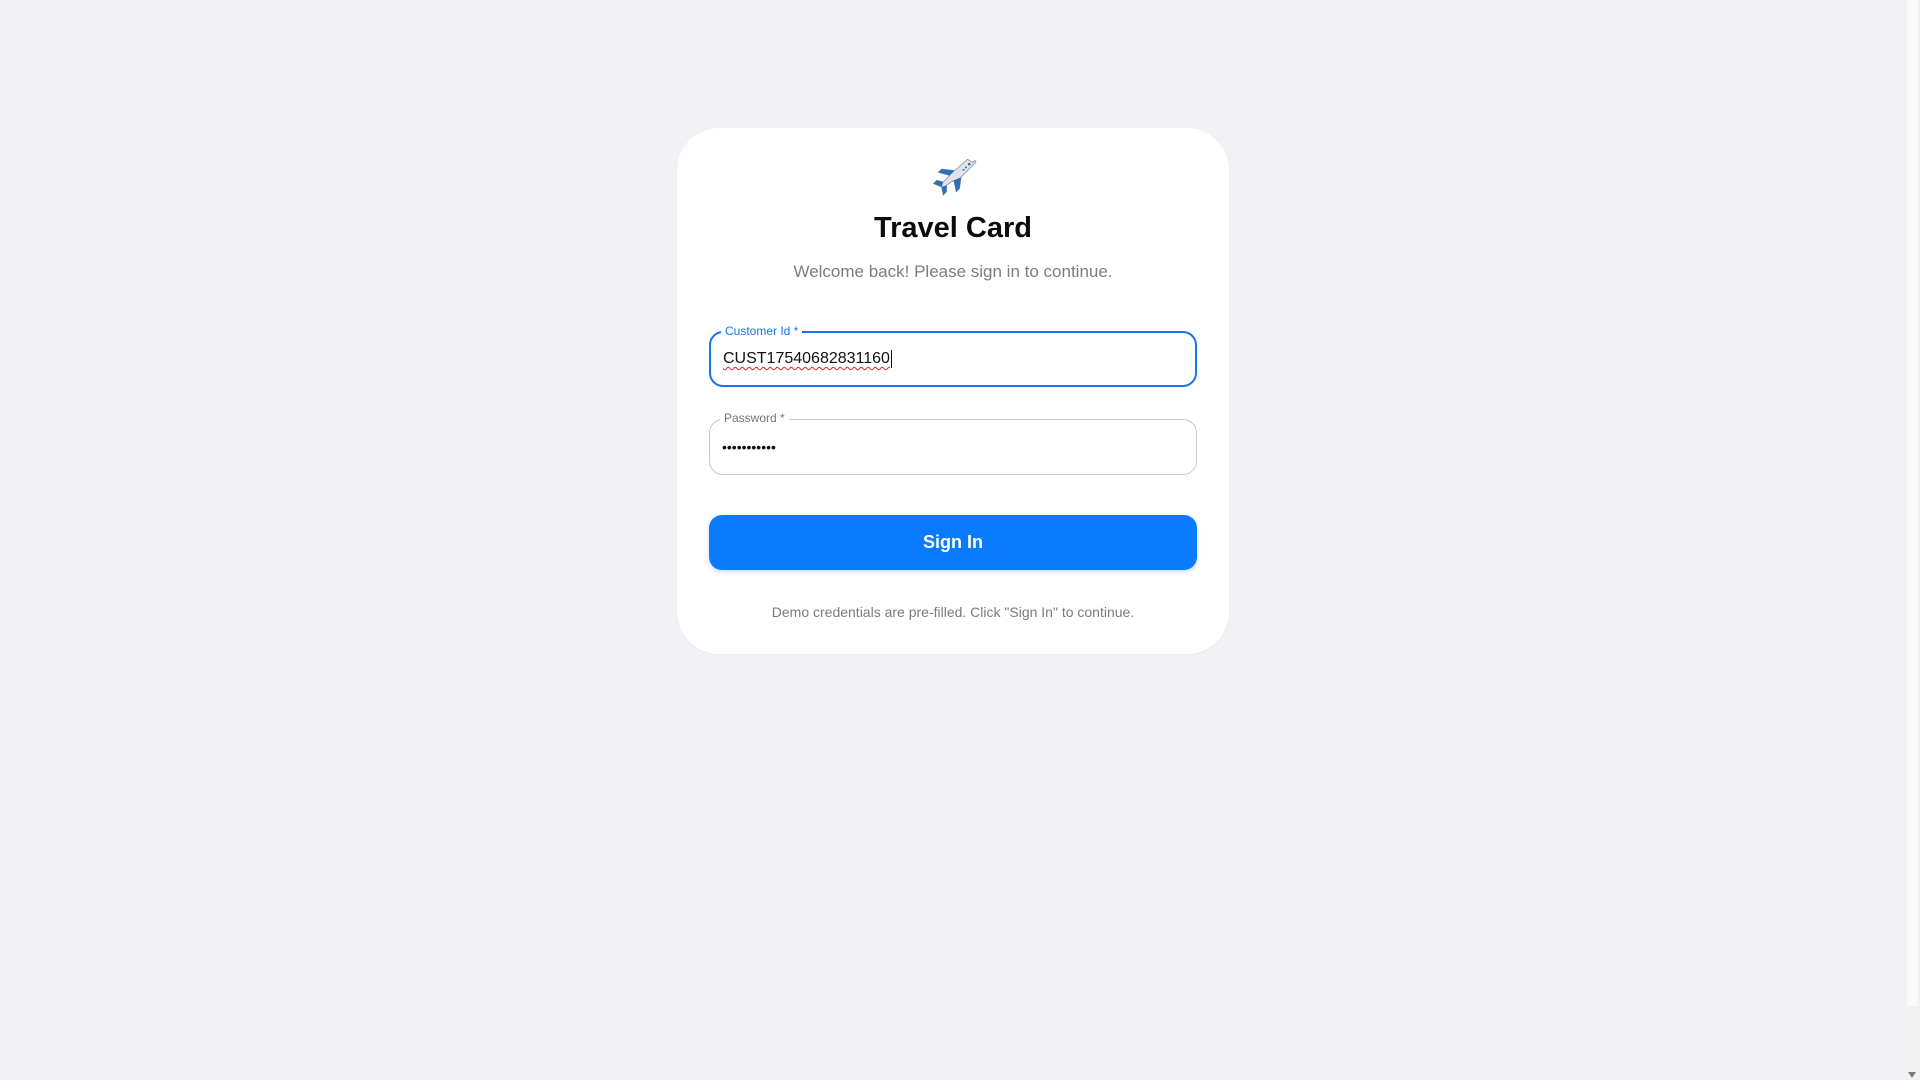  I want to click on password-field: Password * •••••••••••, so click(953, 443).